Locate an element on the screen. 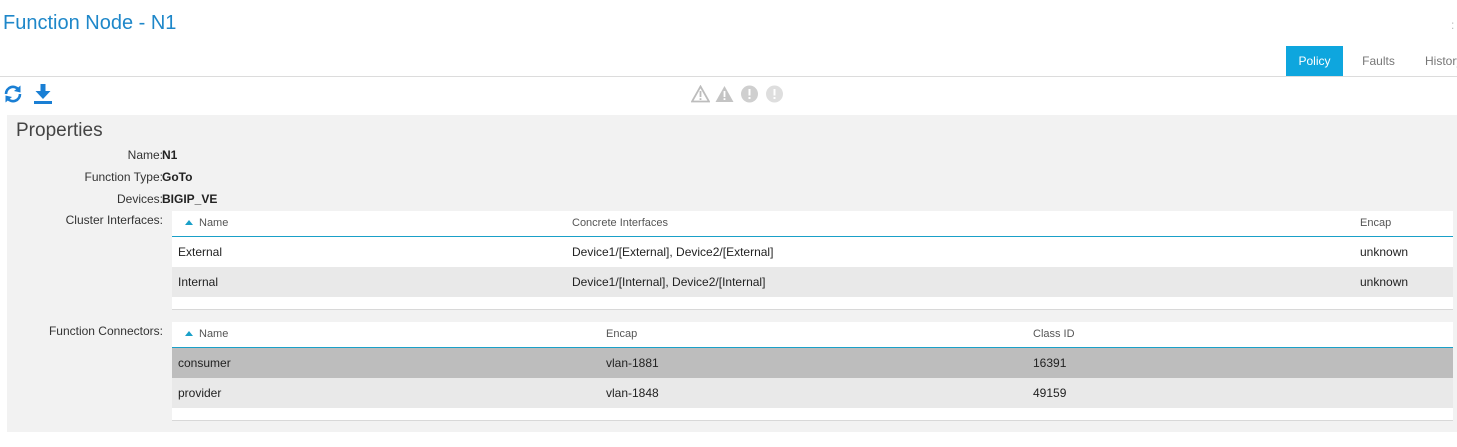  cell-concrete-interfaces: Device1/[Internal], Device2/[Internal] is located at coordinates (669, 282).